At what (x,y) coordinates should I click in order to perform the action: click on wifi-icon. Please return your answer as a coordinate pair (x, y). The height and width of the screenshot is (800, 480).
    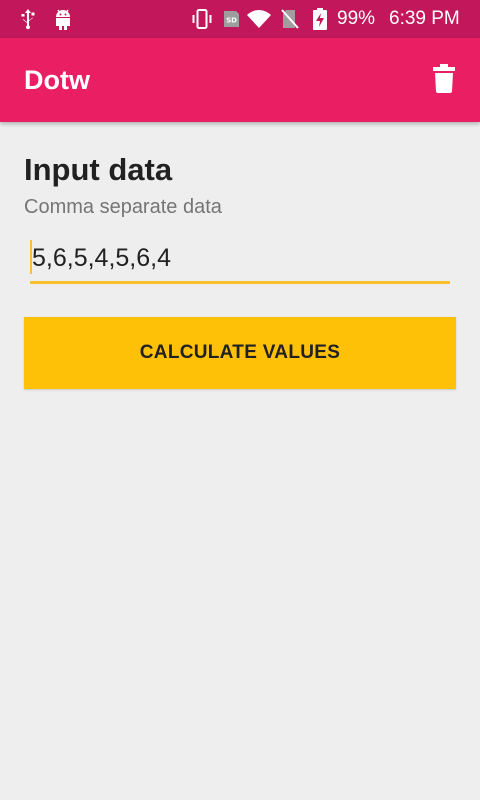
    Looking at the image, I should click on (259, 19).